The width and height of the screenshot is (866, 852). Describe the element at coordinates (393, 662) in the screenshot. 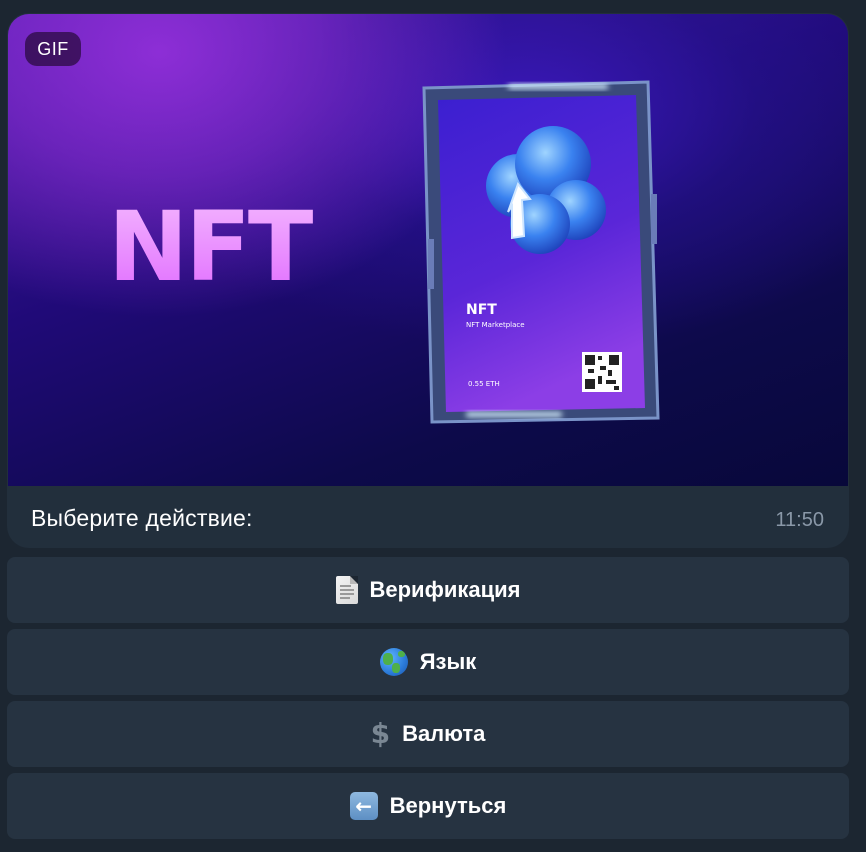

I see `globe-icon` at that location.